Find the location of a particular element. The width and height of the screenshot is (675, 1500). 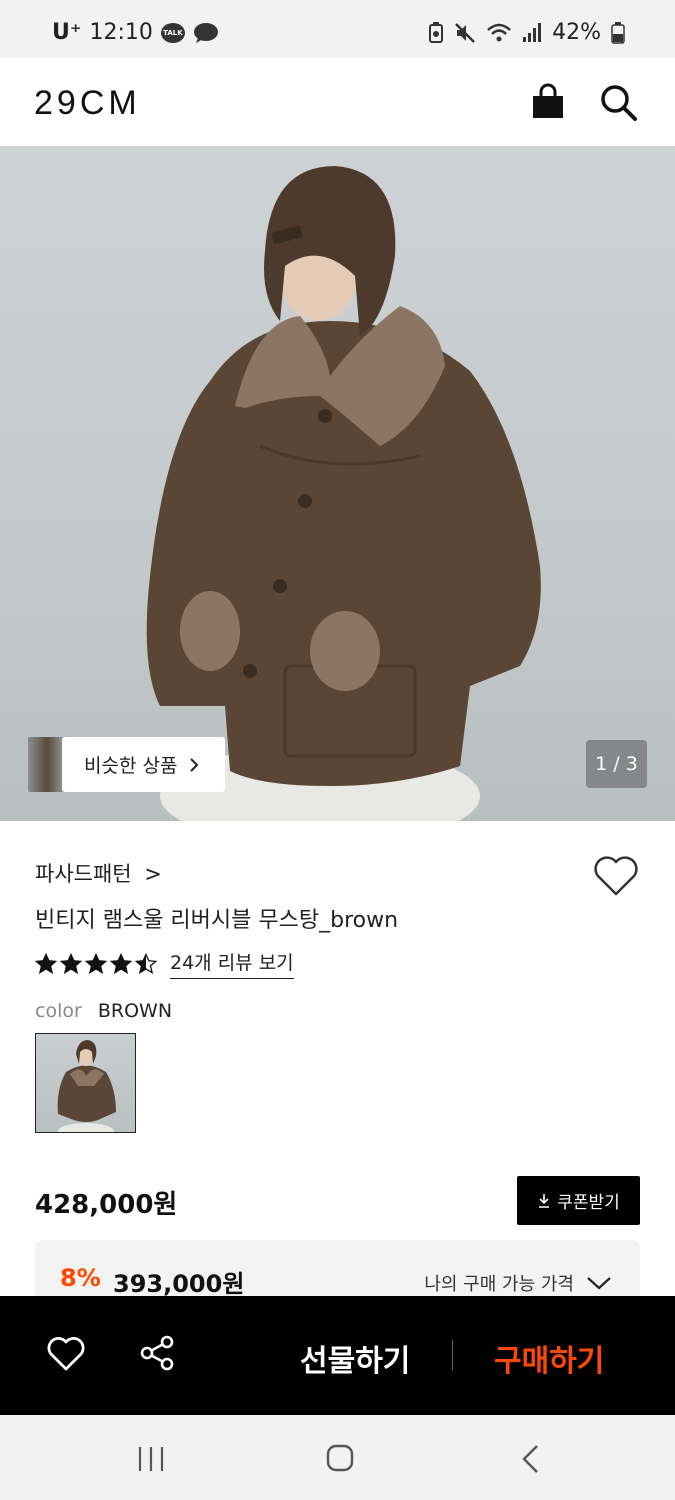

brand-name: 파사드패턴 is located at coordinates (83, 874).